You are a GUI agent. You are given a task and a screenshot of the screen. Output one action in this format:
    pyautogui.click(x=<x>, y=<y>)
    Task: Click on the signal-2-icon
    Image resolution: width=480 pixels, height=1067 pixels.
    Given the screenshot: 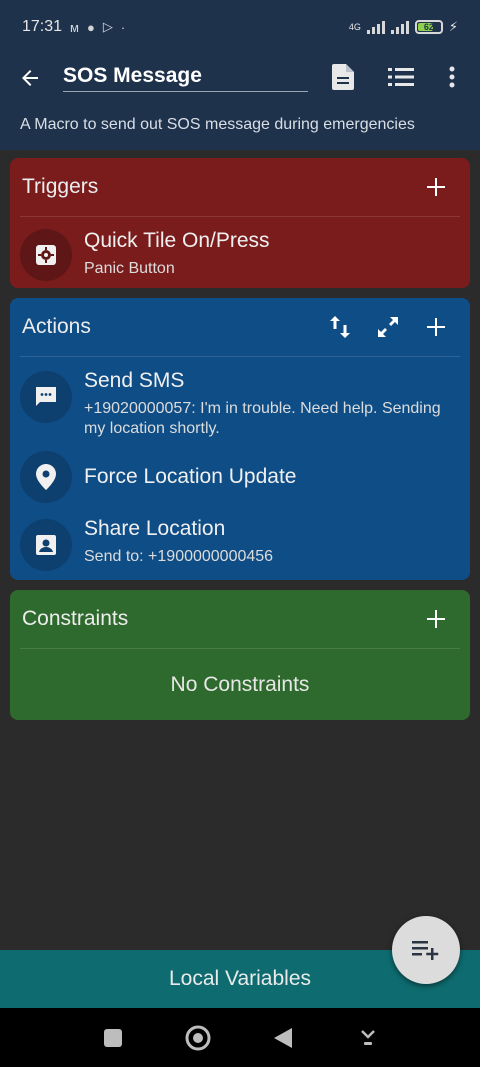 What is the action you would take?
    pyautogui.click(x=399, y=27)
    